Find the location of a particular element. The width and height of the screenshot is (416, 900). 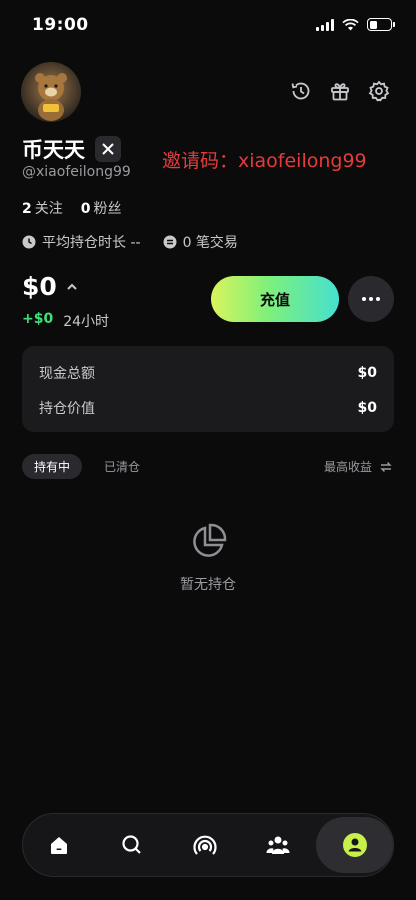

avatar is located at coordinates (51, 92).